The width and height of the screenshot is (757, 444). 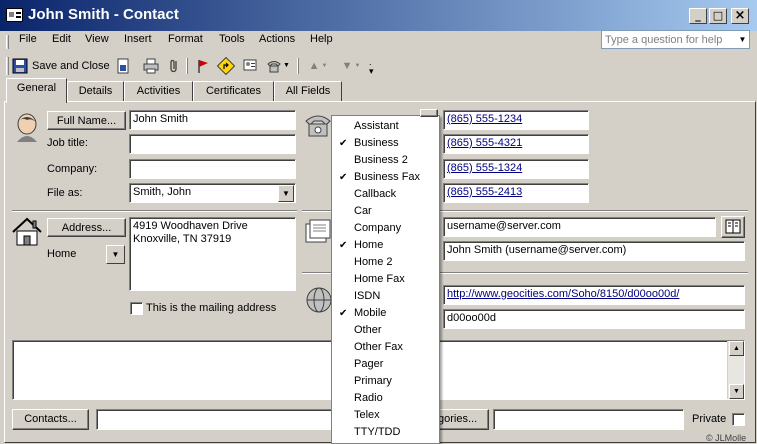 I want to click on address-type-label: Home, so click(x=61, y=254).